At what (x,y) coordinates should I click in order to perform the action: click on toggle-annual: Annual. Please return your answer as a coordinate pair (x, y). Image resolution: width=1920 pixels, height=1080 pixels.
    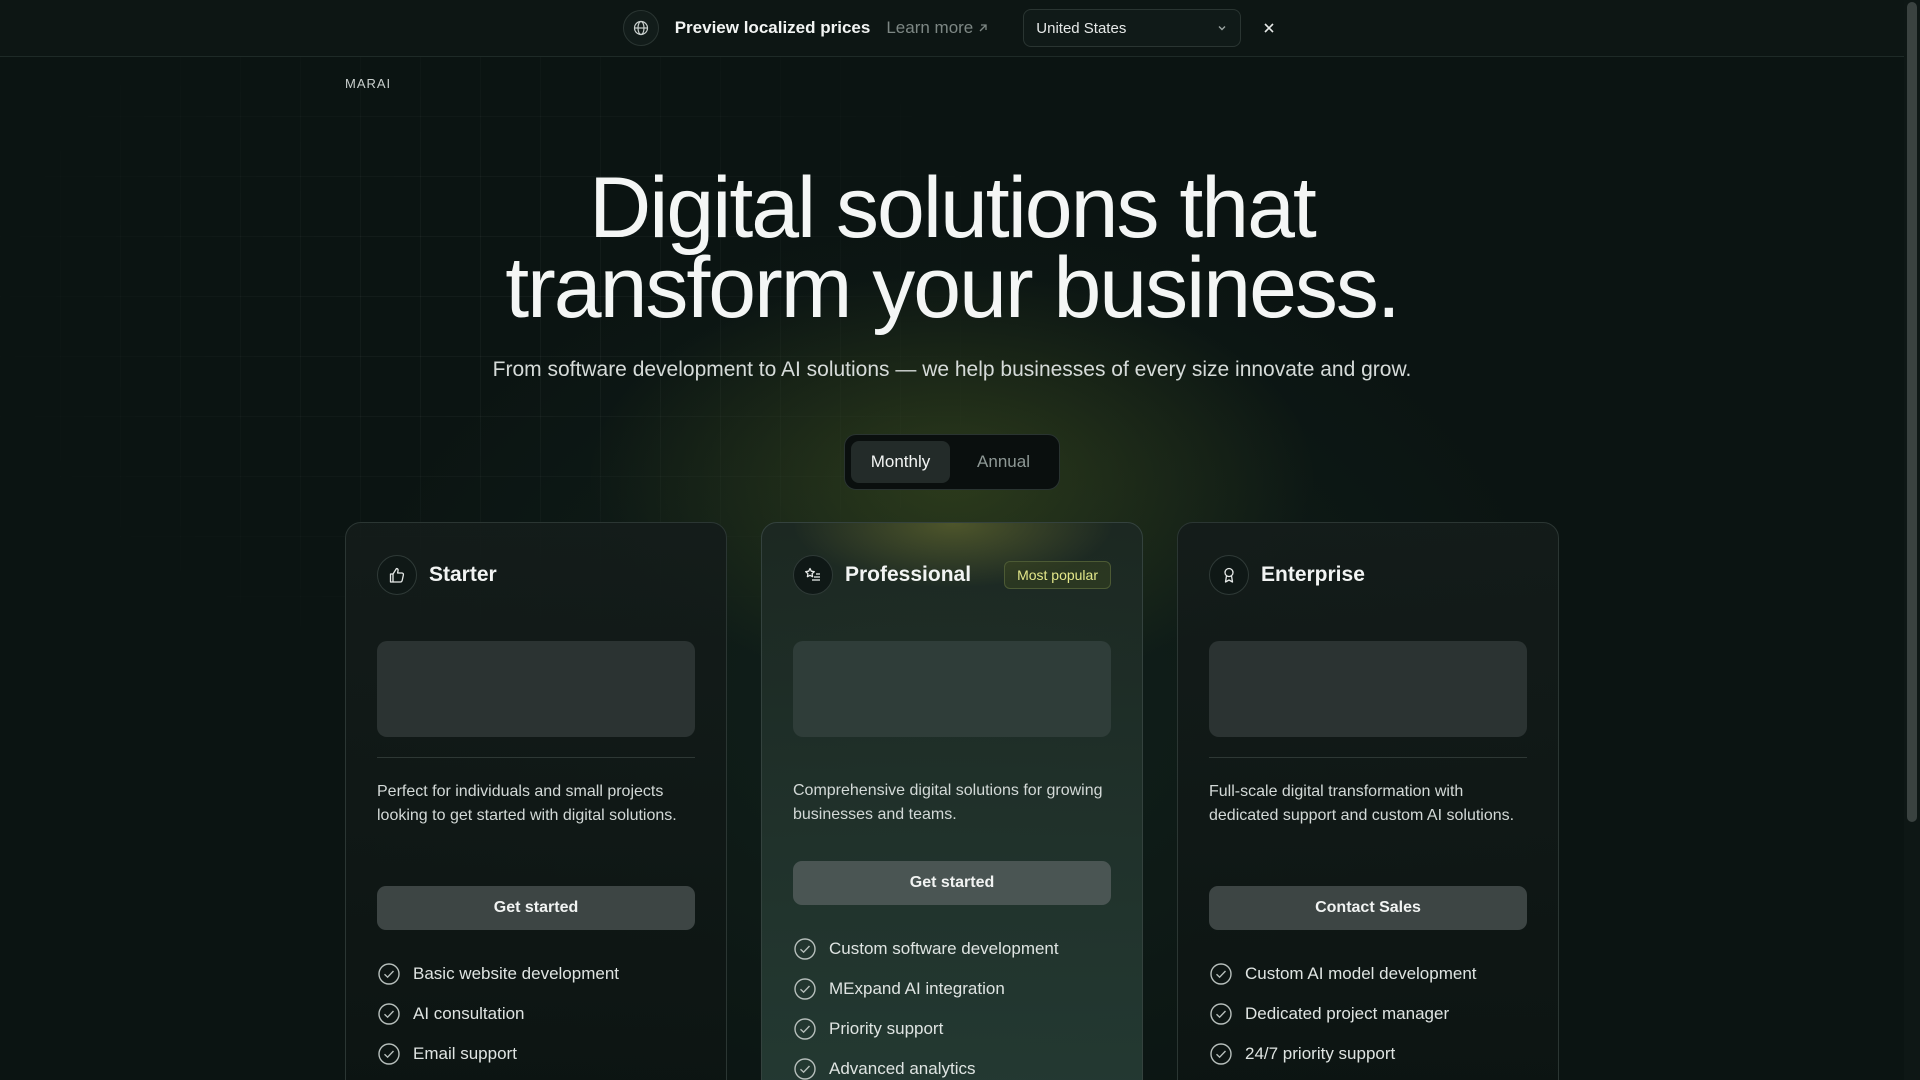
    Looking at the image, I should click on (1003, 462).